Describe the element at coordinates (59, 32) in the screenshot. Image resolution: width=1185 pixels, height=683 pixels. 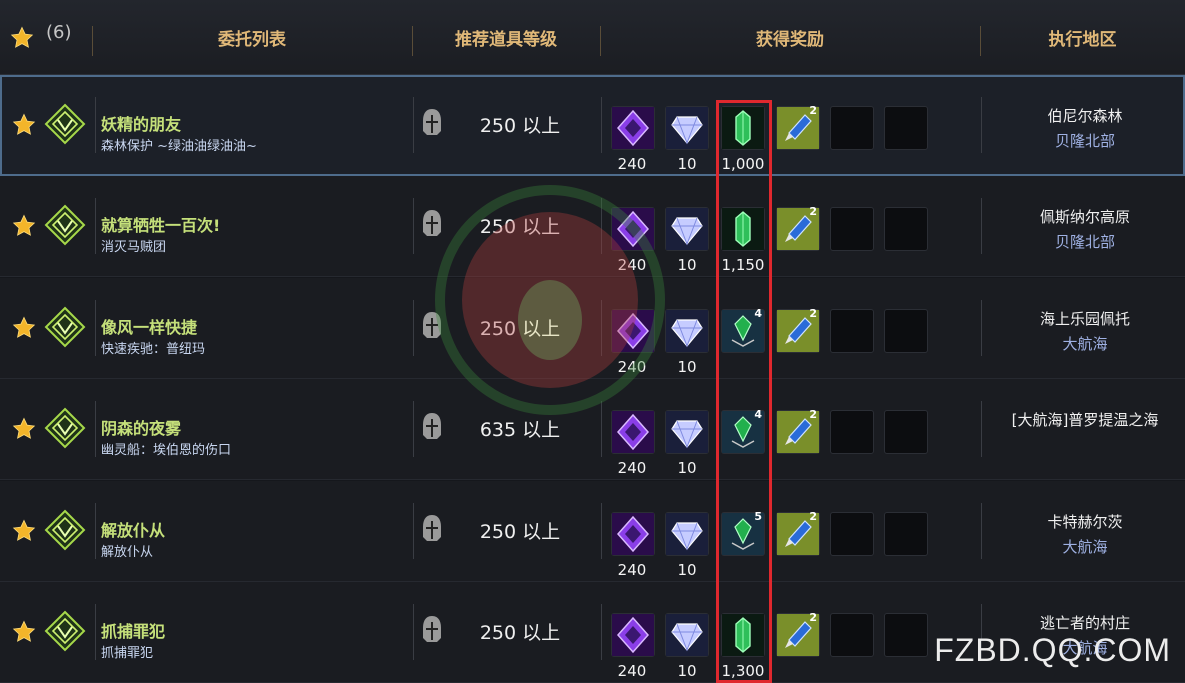
I see `quest-count: (6)` at that location.